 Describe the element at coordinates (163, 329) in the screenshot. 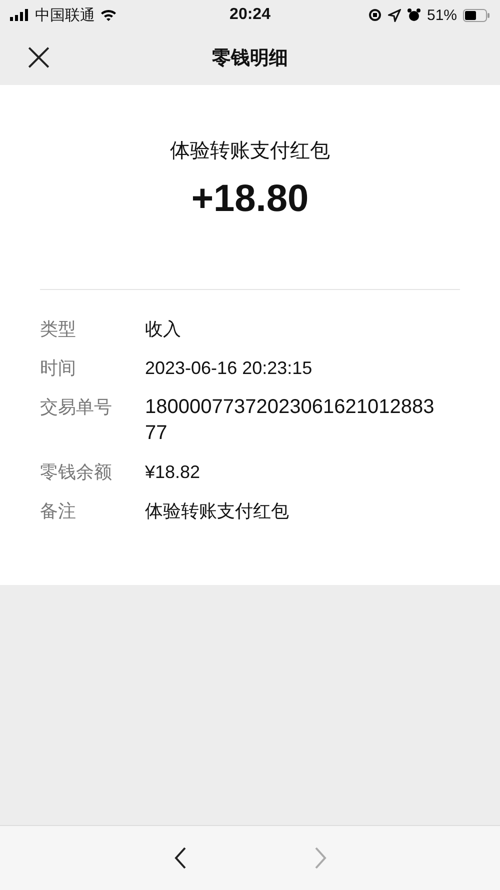

I see `detail-value: 收入` at that location.